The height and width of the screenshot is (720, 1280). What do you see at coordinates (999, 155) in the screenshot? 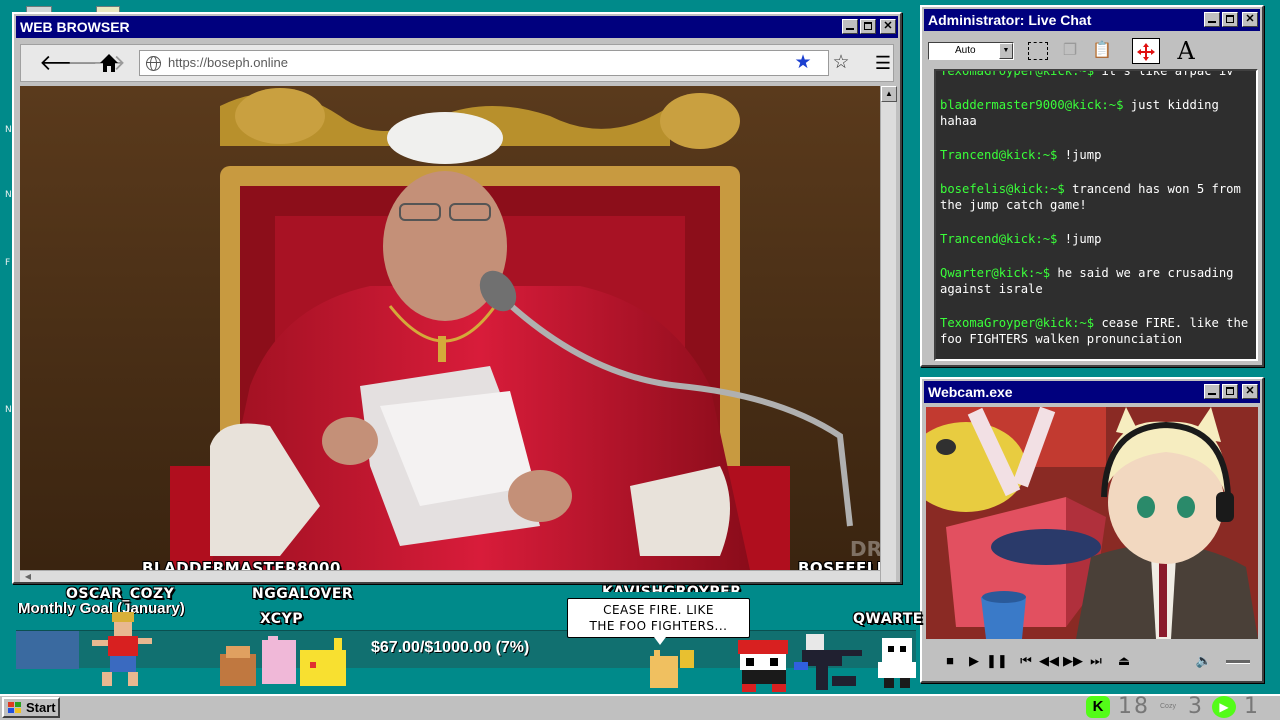
I see `chat-username: Trancend@kick:~$` at bounding box center [999, 155].